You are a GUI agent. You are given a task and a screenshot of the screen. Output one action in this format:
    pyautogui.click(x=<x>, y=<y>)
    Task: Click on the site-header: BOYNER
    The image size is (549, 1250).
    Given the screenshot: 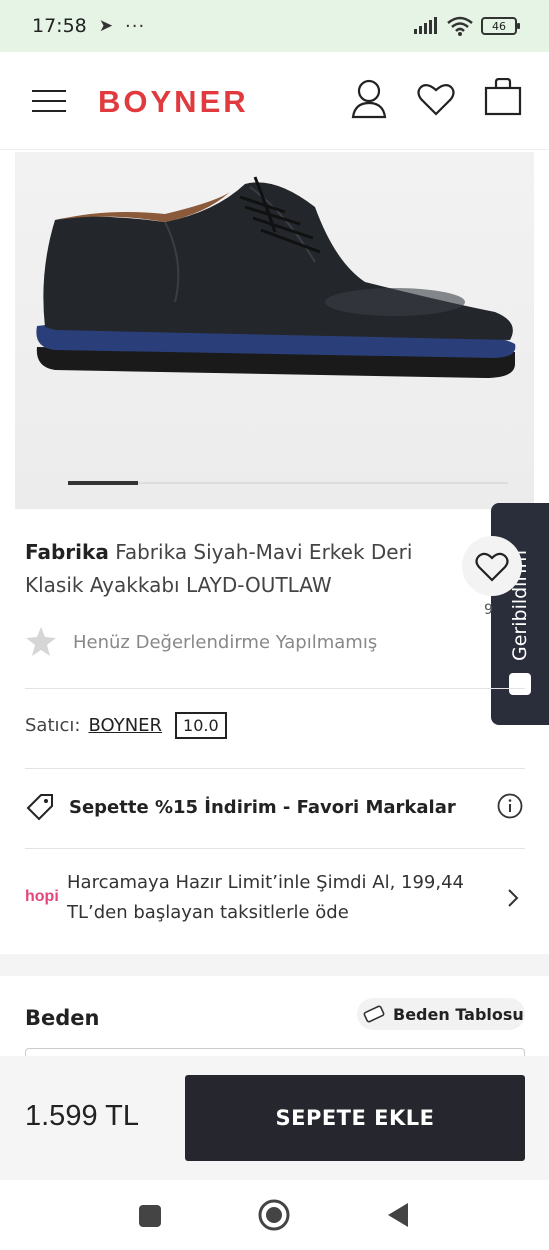 What is the action you would take?
    pyautogui.click(x=274, y=101)
    